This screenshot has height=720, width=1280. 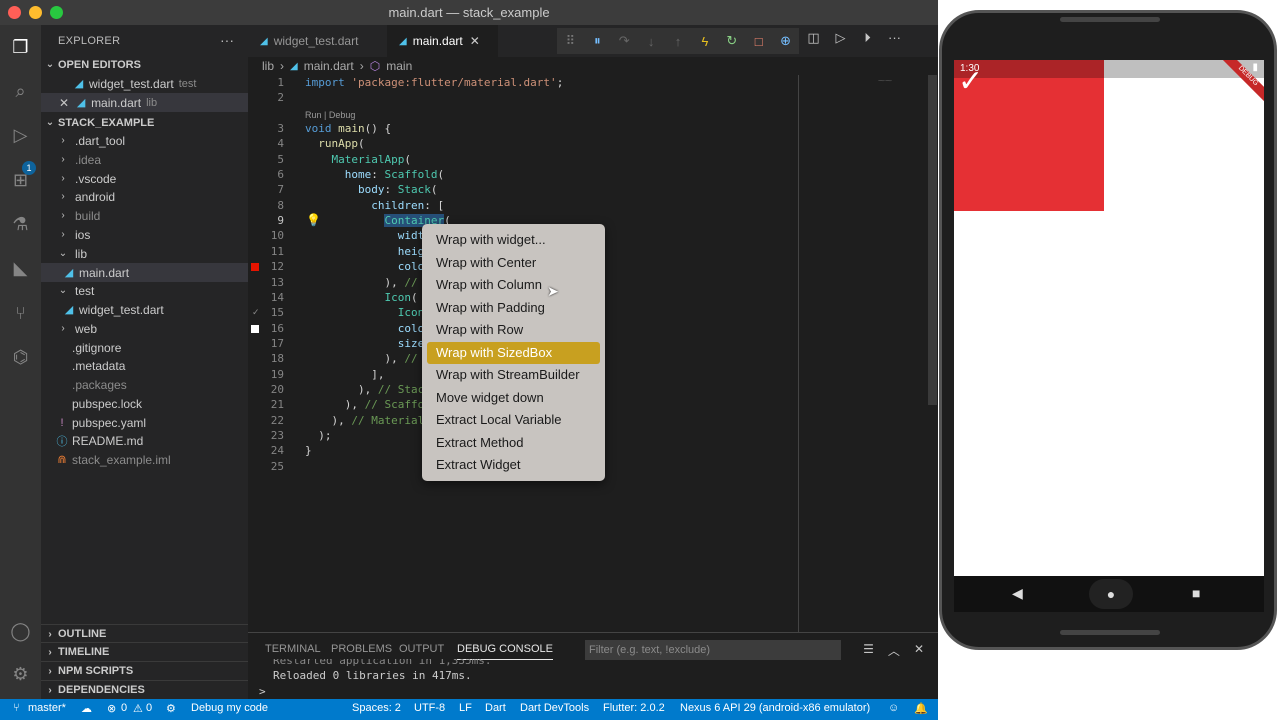 I want to click on menu-item-extract-method: Extract Method, so click(x=513, y=443).